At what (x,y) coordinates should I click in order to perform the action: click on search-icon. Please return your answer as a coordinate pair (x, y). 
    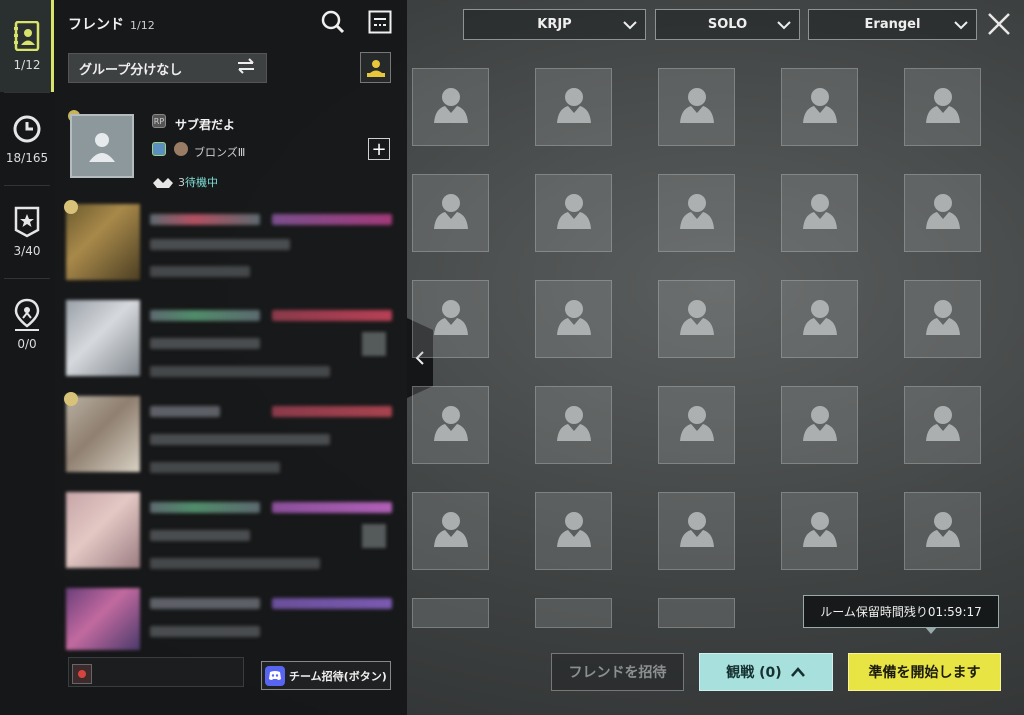
    Looking at the image, I should click on (333, 22).